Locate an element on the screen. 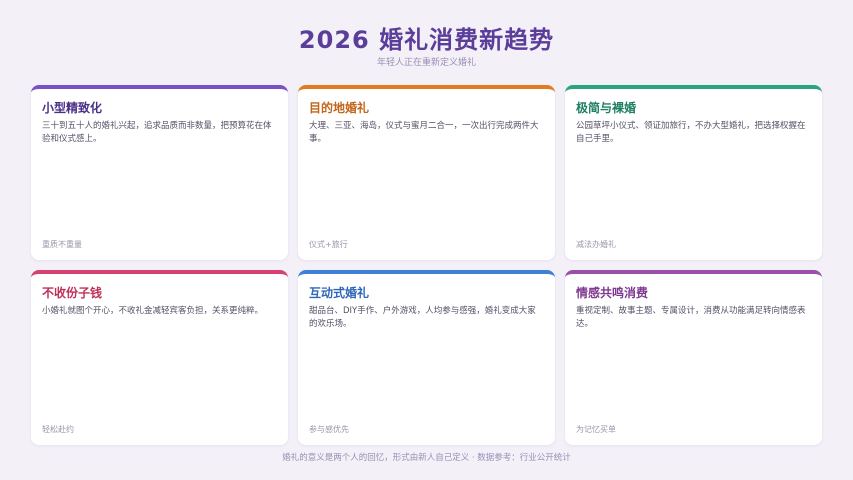  card-tag: 参与感优先 is located at coordinates (329, 429).